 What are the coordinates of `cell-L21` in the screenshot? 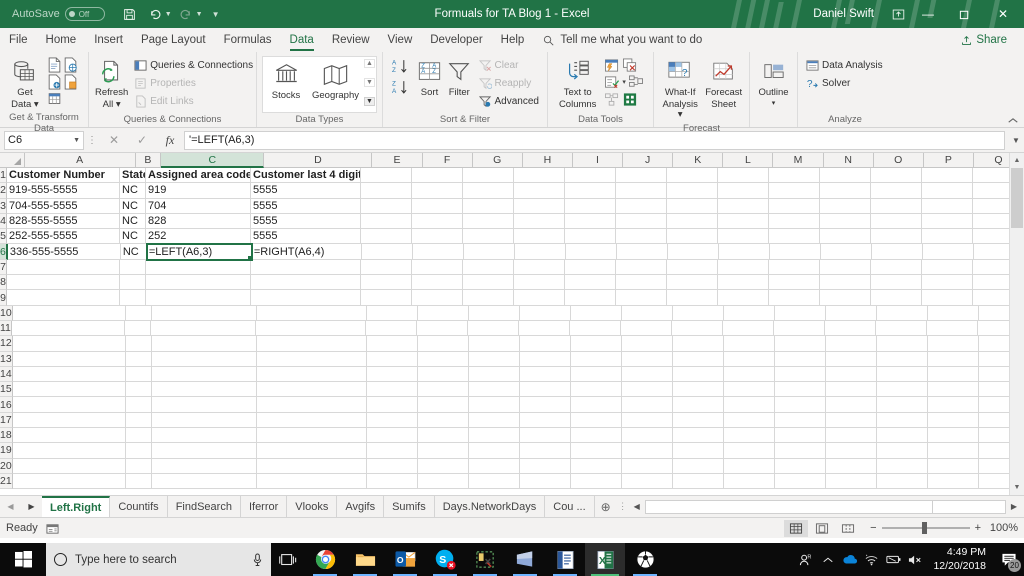 It's located at (749, 481).